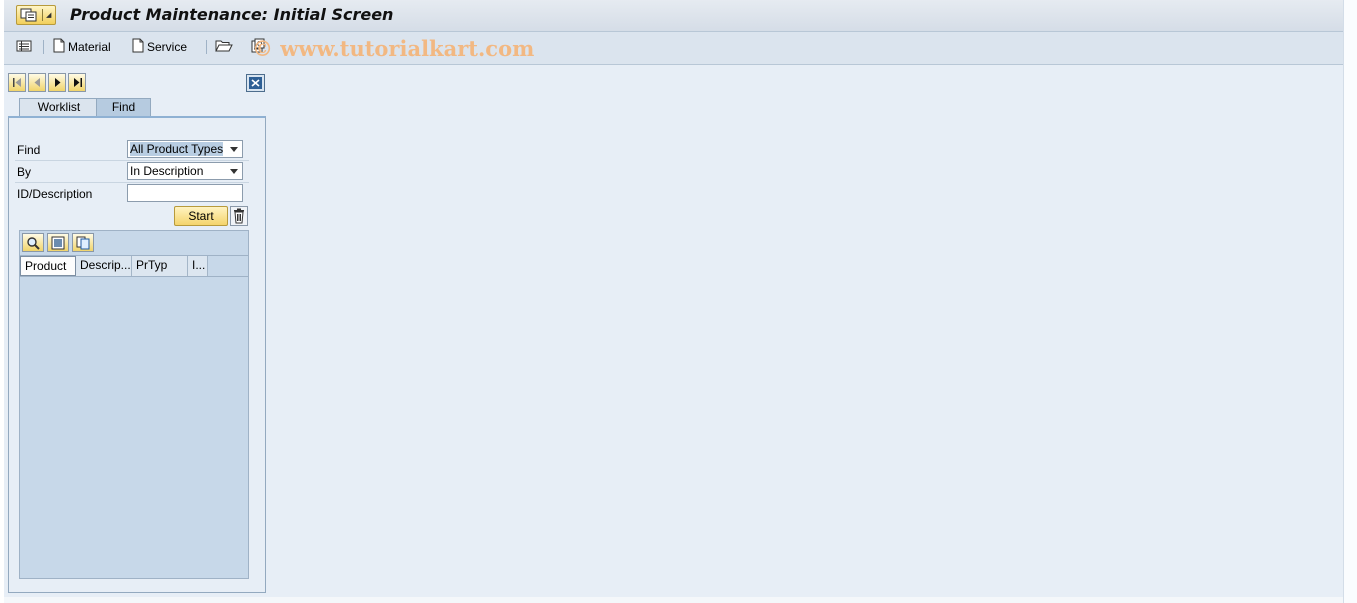  What do you see at coordinates (55, 194) in the screenshot?
I see `id-description-label: ID/Description` at bounding box center [55, 194].